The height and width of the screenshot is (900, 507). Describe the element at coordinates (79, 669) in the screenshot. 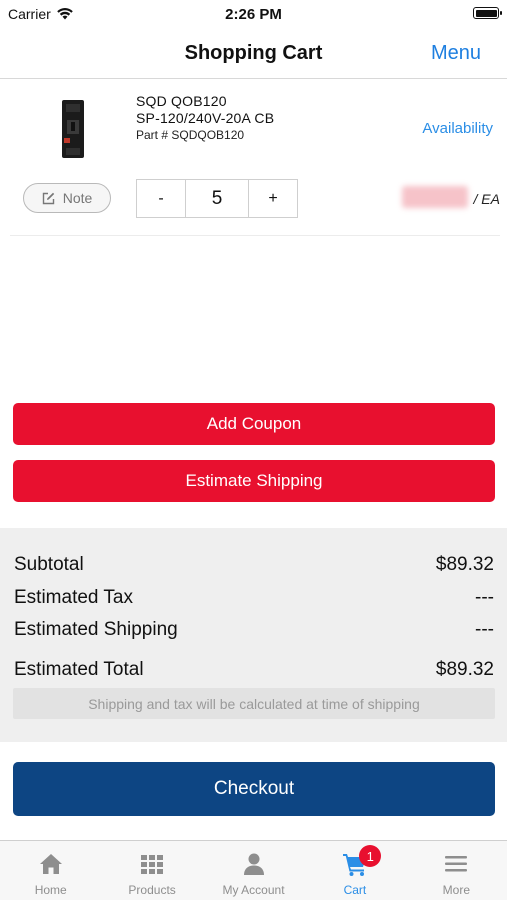

I see `total-label: Estimated Total` at that location.